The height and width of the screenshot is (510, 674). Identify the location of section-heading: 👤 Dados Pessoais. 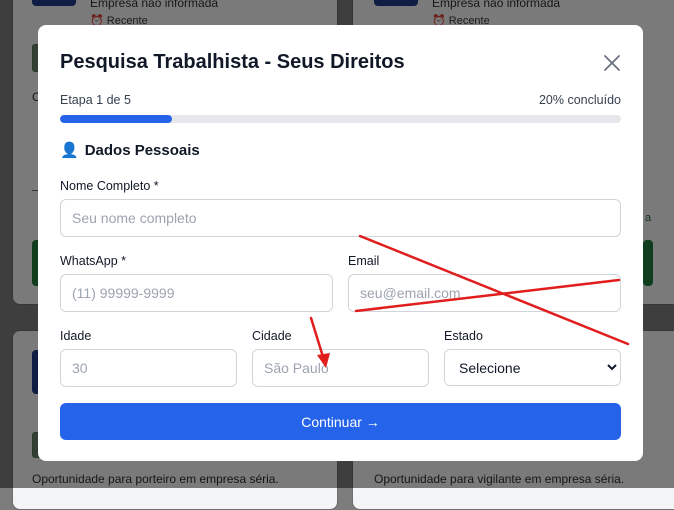
(130, 150).